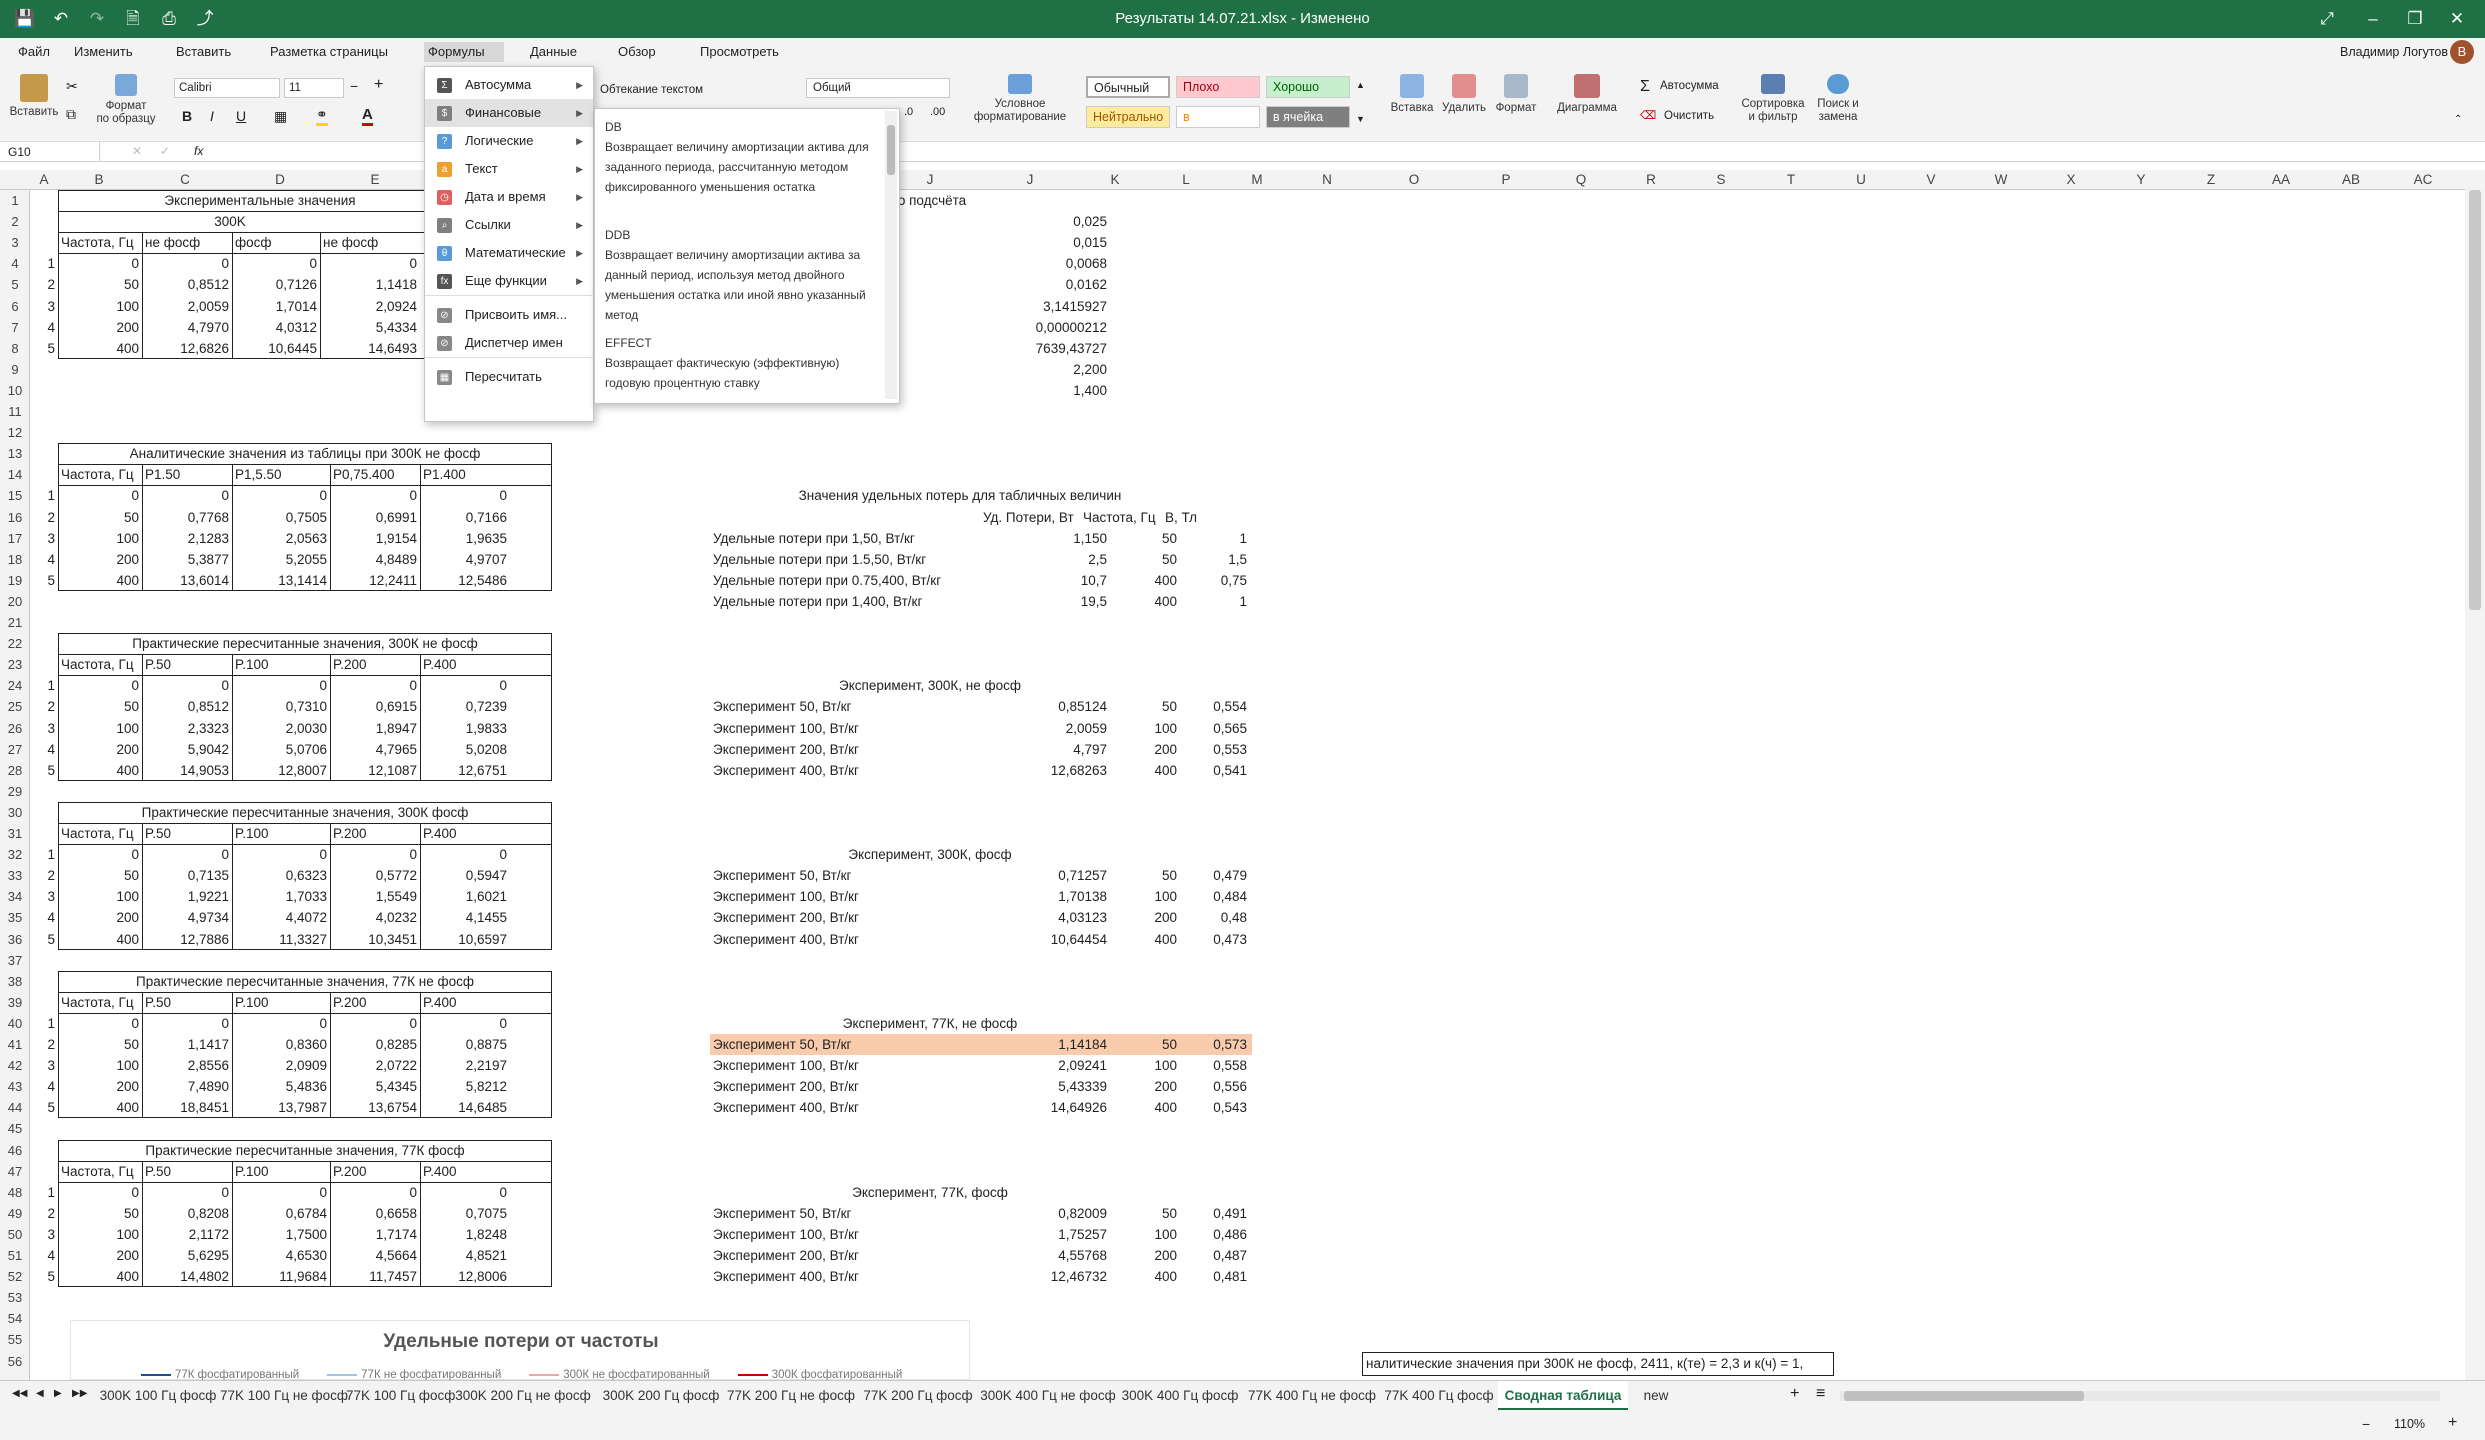 This screenshot has width=2485, height=1440. What do you see at coordinates (930, 1023) in the screenshot?
I see `section-title: Эксперимент, 77К, не фосф` at bounding box center [930, 1023].